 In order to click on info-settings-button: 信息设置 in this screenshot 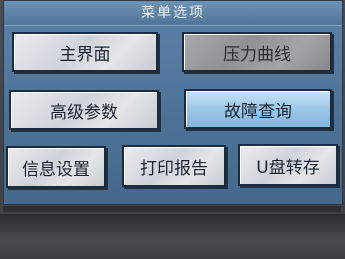, I will do `click(56, 167)`.